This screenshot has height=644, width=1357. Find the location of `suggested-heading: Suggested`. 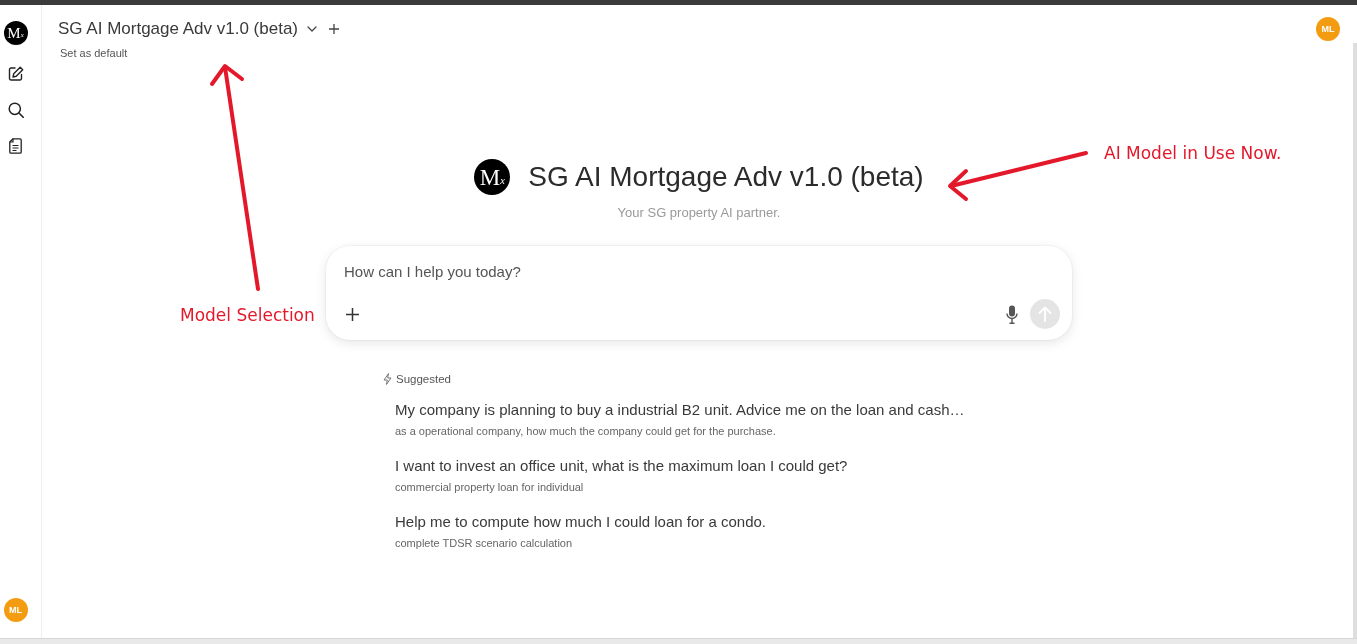

suggested-heading: Suggested is located at coordinates (423, 379).